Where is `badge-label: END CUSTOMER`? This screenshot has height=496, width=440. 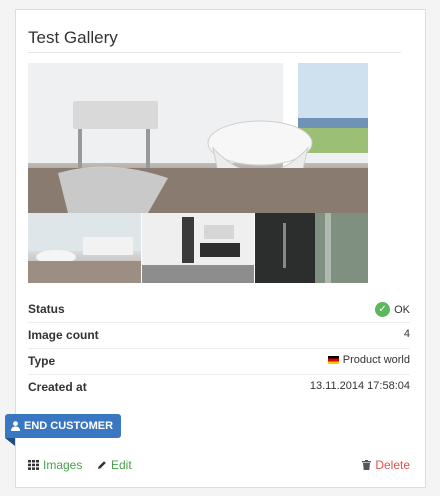 badge-label: END CUSTOMER is located at coordinates (69, 426).